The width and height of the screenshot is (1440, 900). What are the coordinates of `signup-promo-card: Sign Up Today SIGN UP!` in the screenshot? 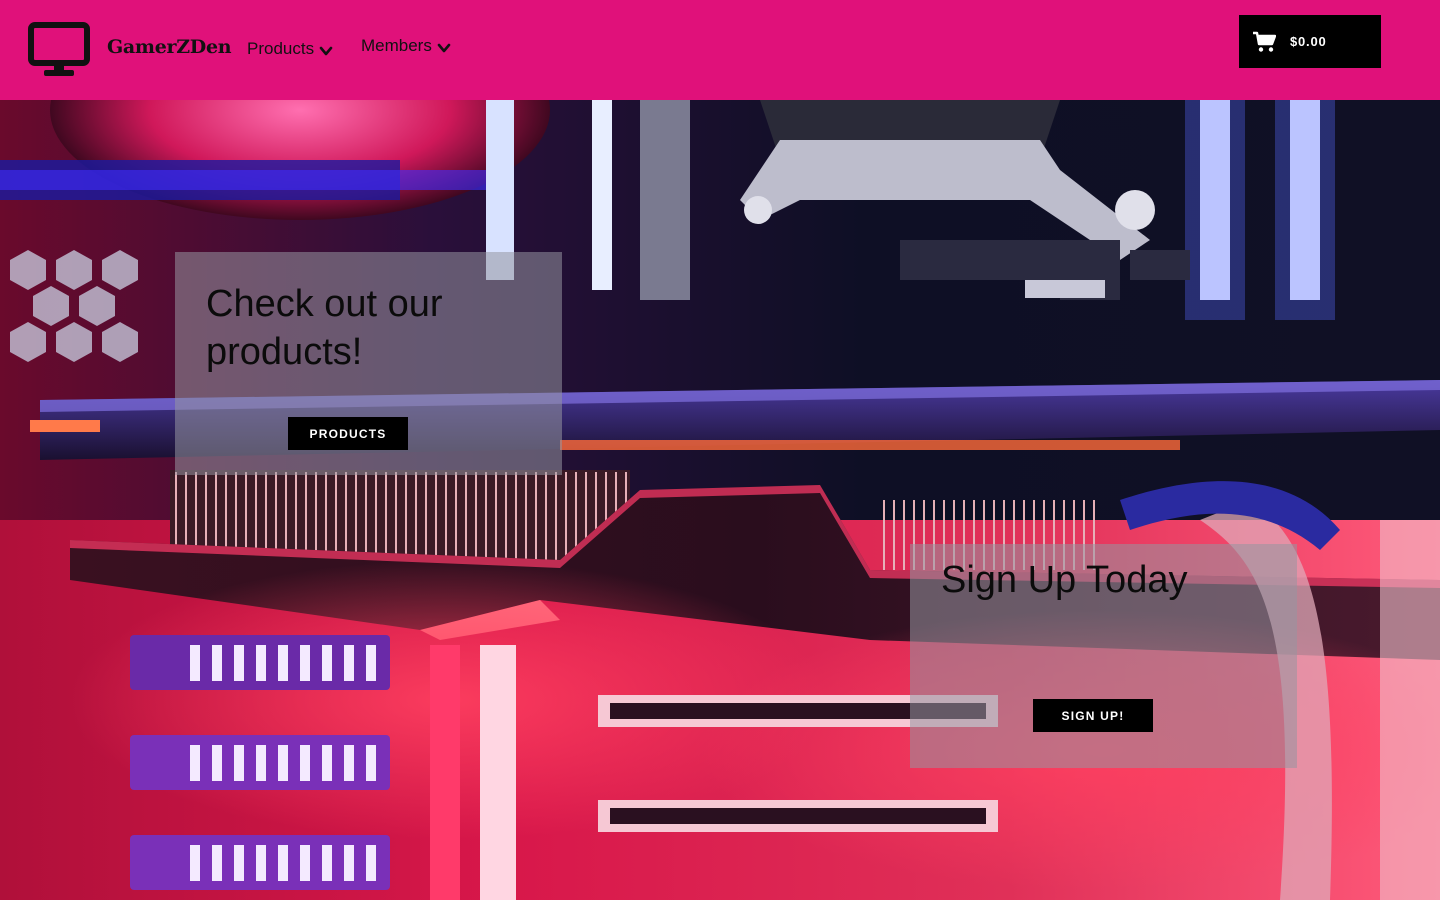 It's located at (1103, 656).